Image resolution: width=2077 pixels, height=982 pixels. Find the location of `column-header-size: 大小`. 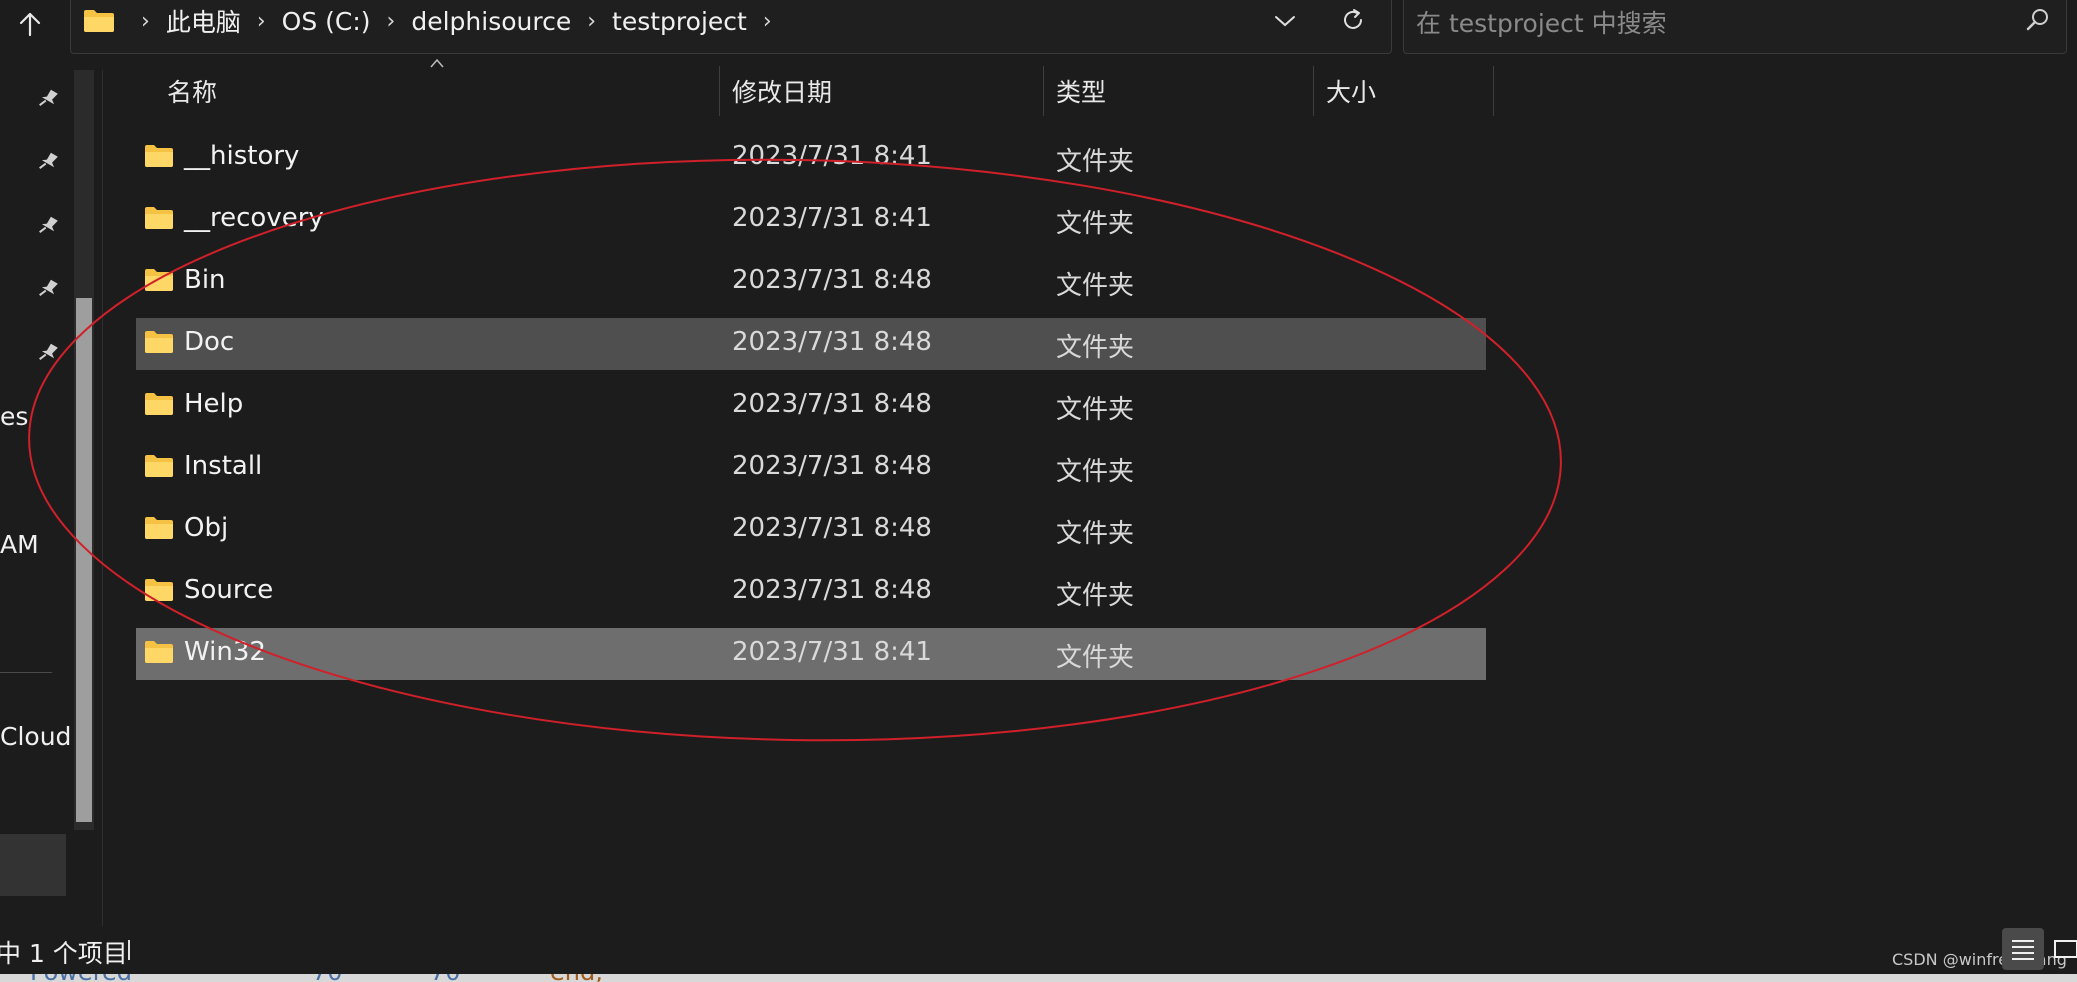

column-header-size: 大小 is located at coordinates (1409, 91).